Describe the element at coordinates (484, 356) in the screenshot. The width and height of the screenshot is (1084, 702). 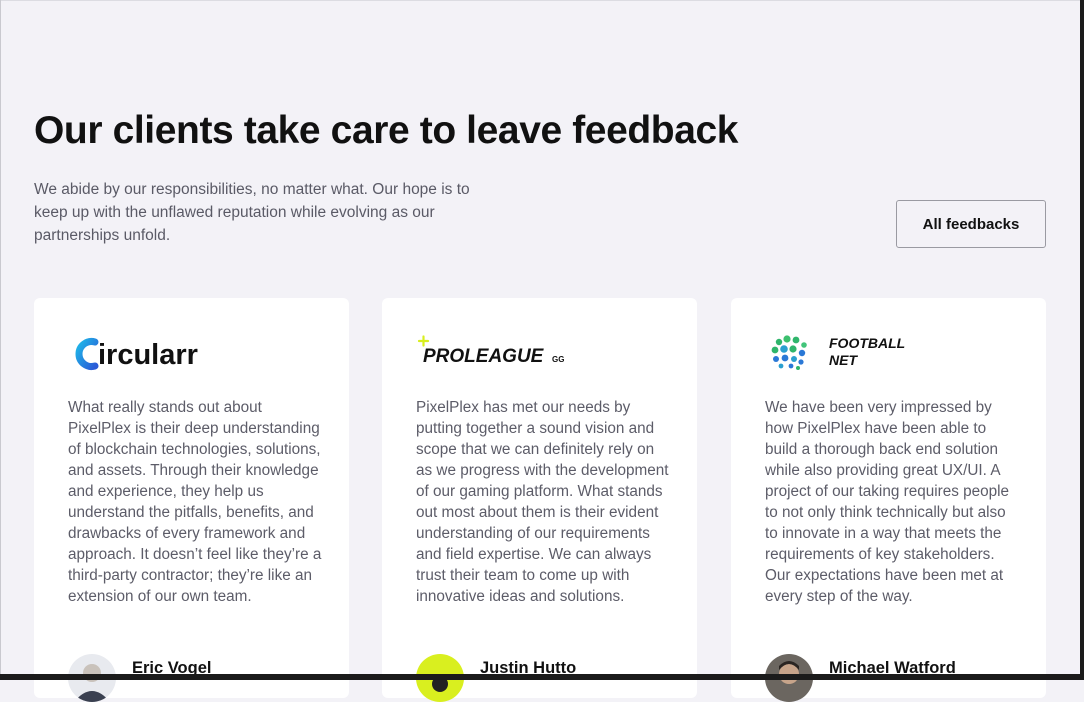
I see `proleague-logo-text: PROLEAGUE` at that location.